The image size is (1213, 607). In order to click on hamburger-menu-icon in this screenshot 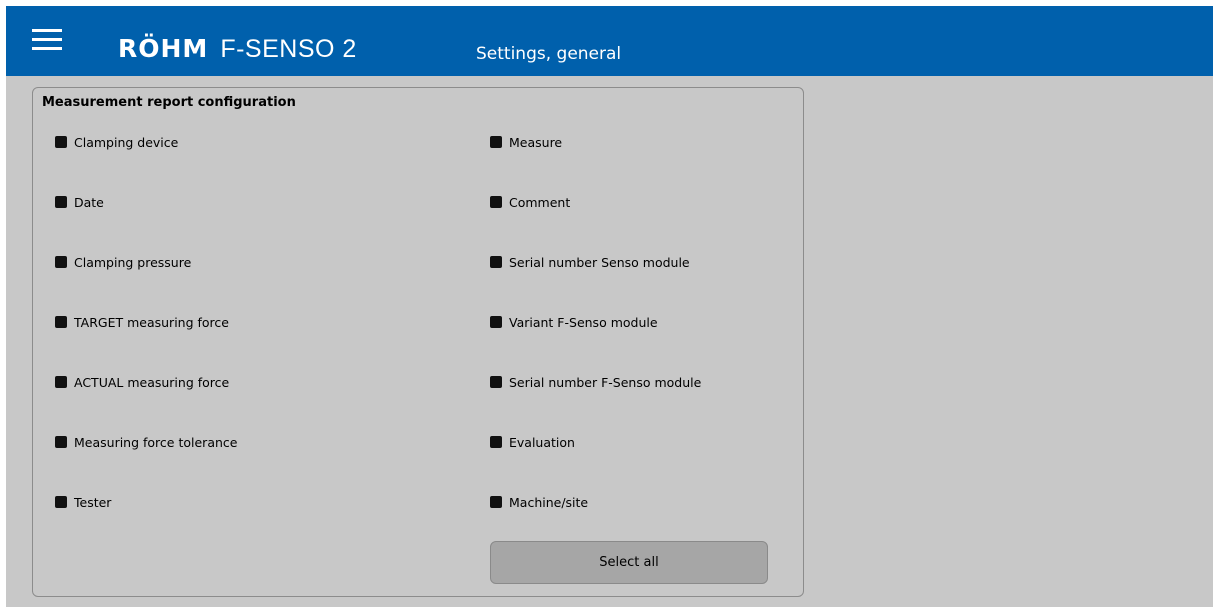, I will do `click(47, 40)`.